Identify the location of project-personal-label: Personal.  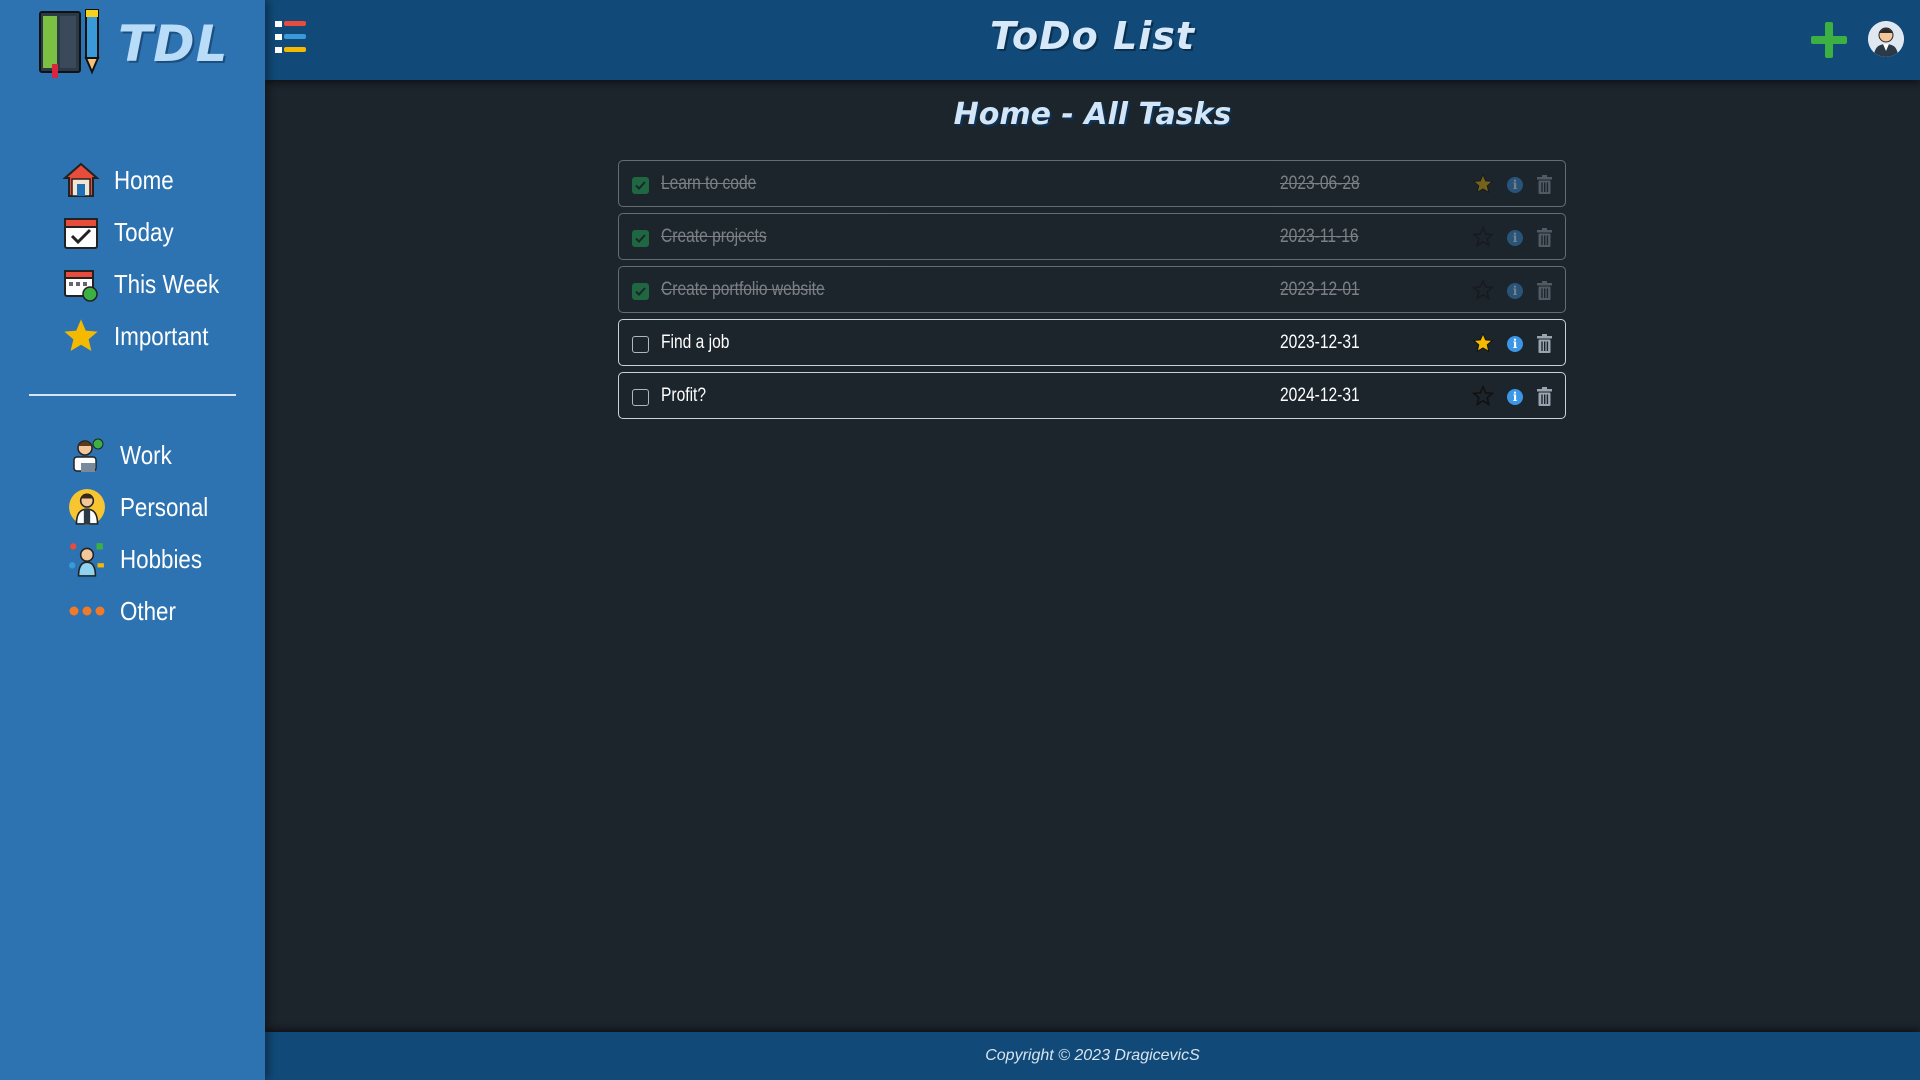
(164, 506).